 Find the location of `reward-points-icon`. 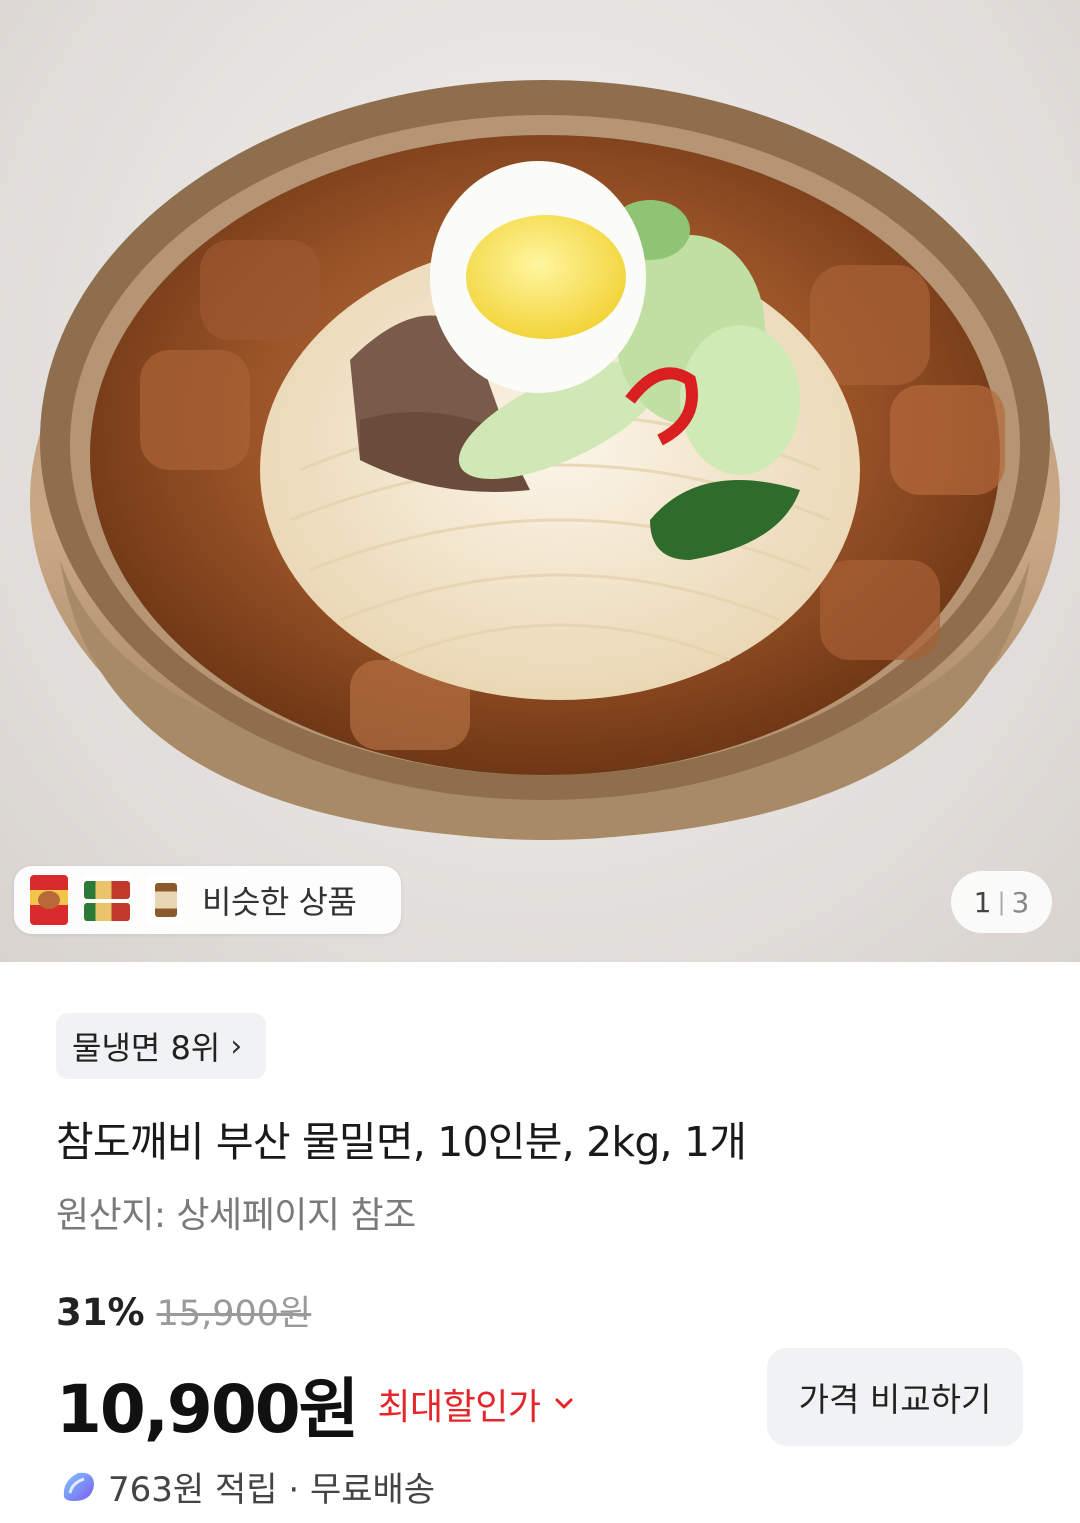

reward-points-icon is located at coordinates (78, 1486).